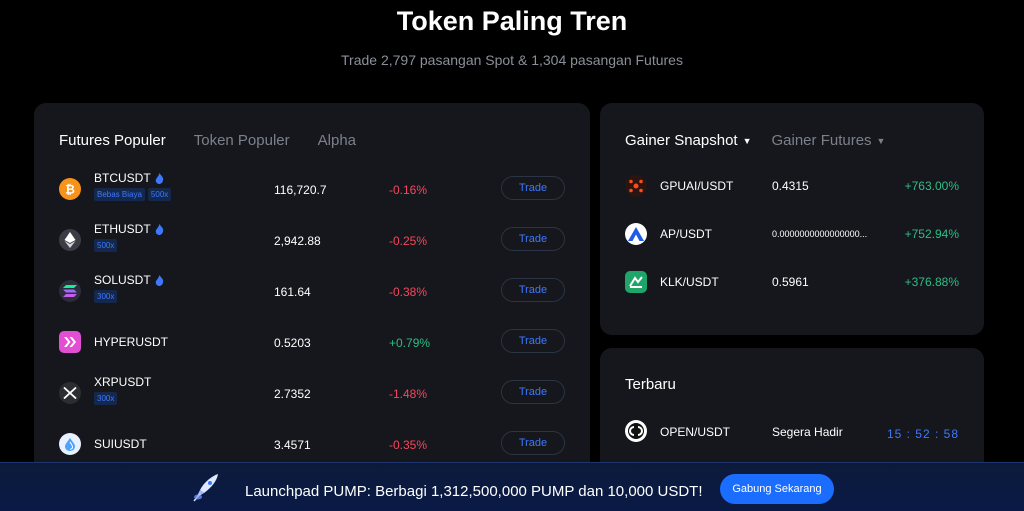  I want to click on bitcoin-icon: ₿, so click(70, 189).